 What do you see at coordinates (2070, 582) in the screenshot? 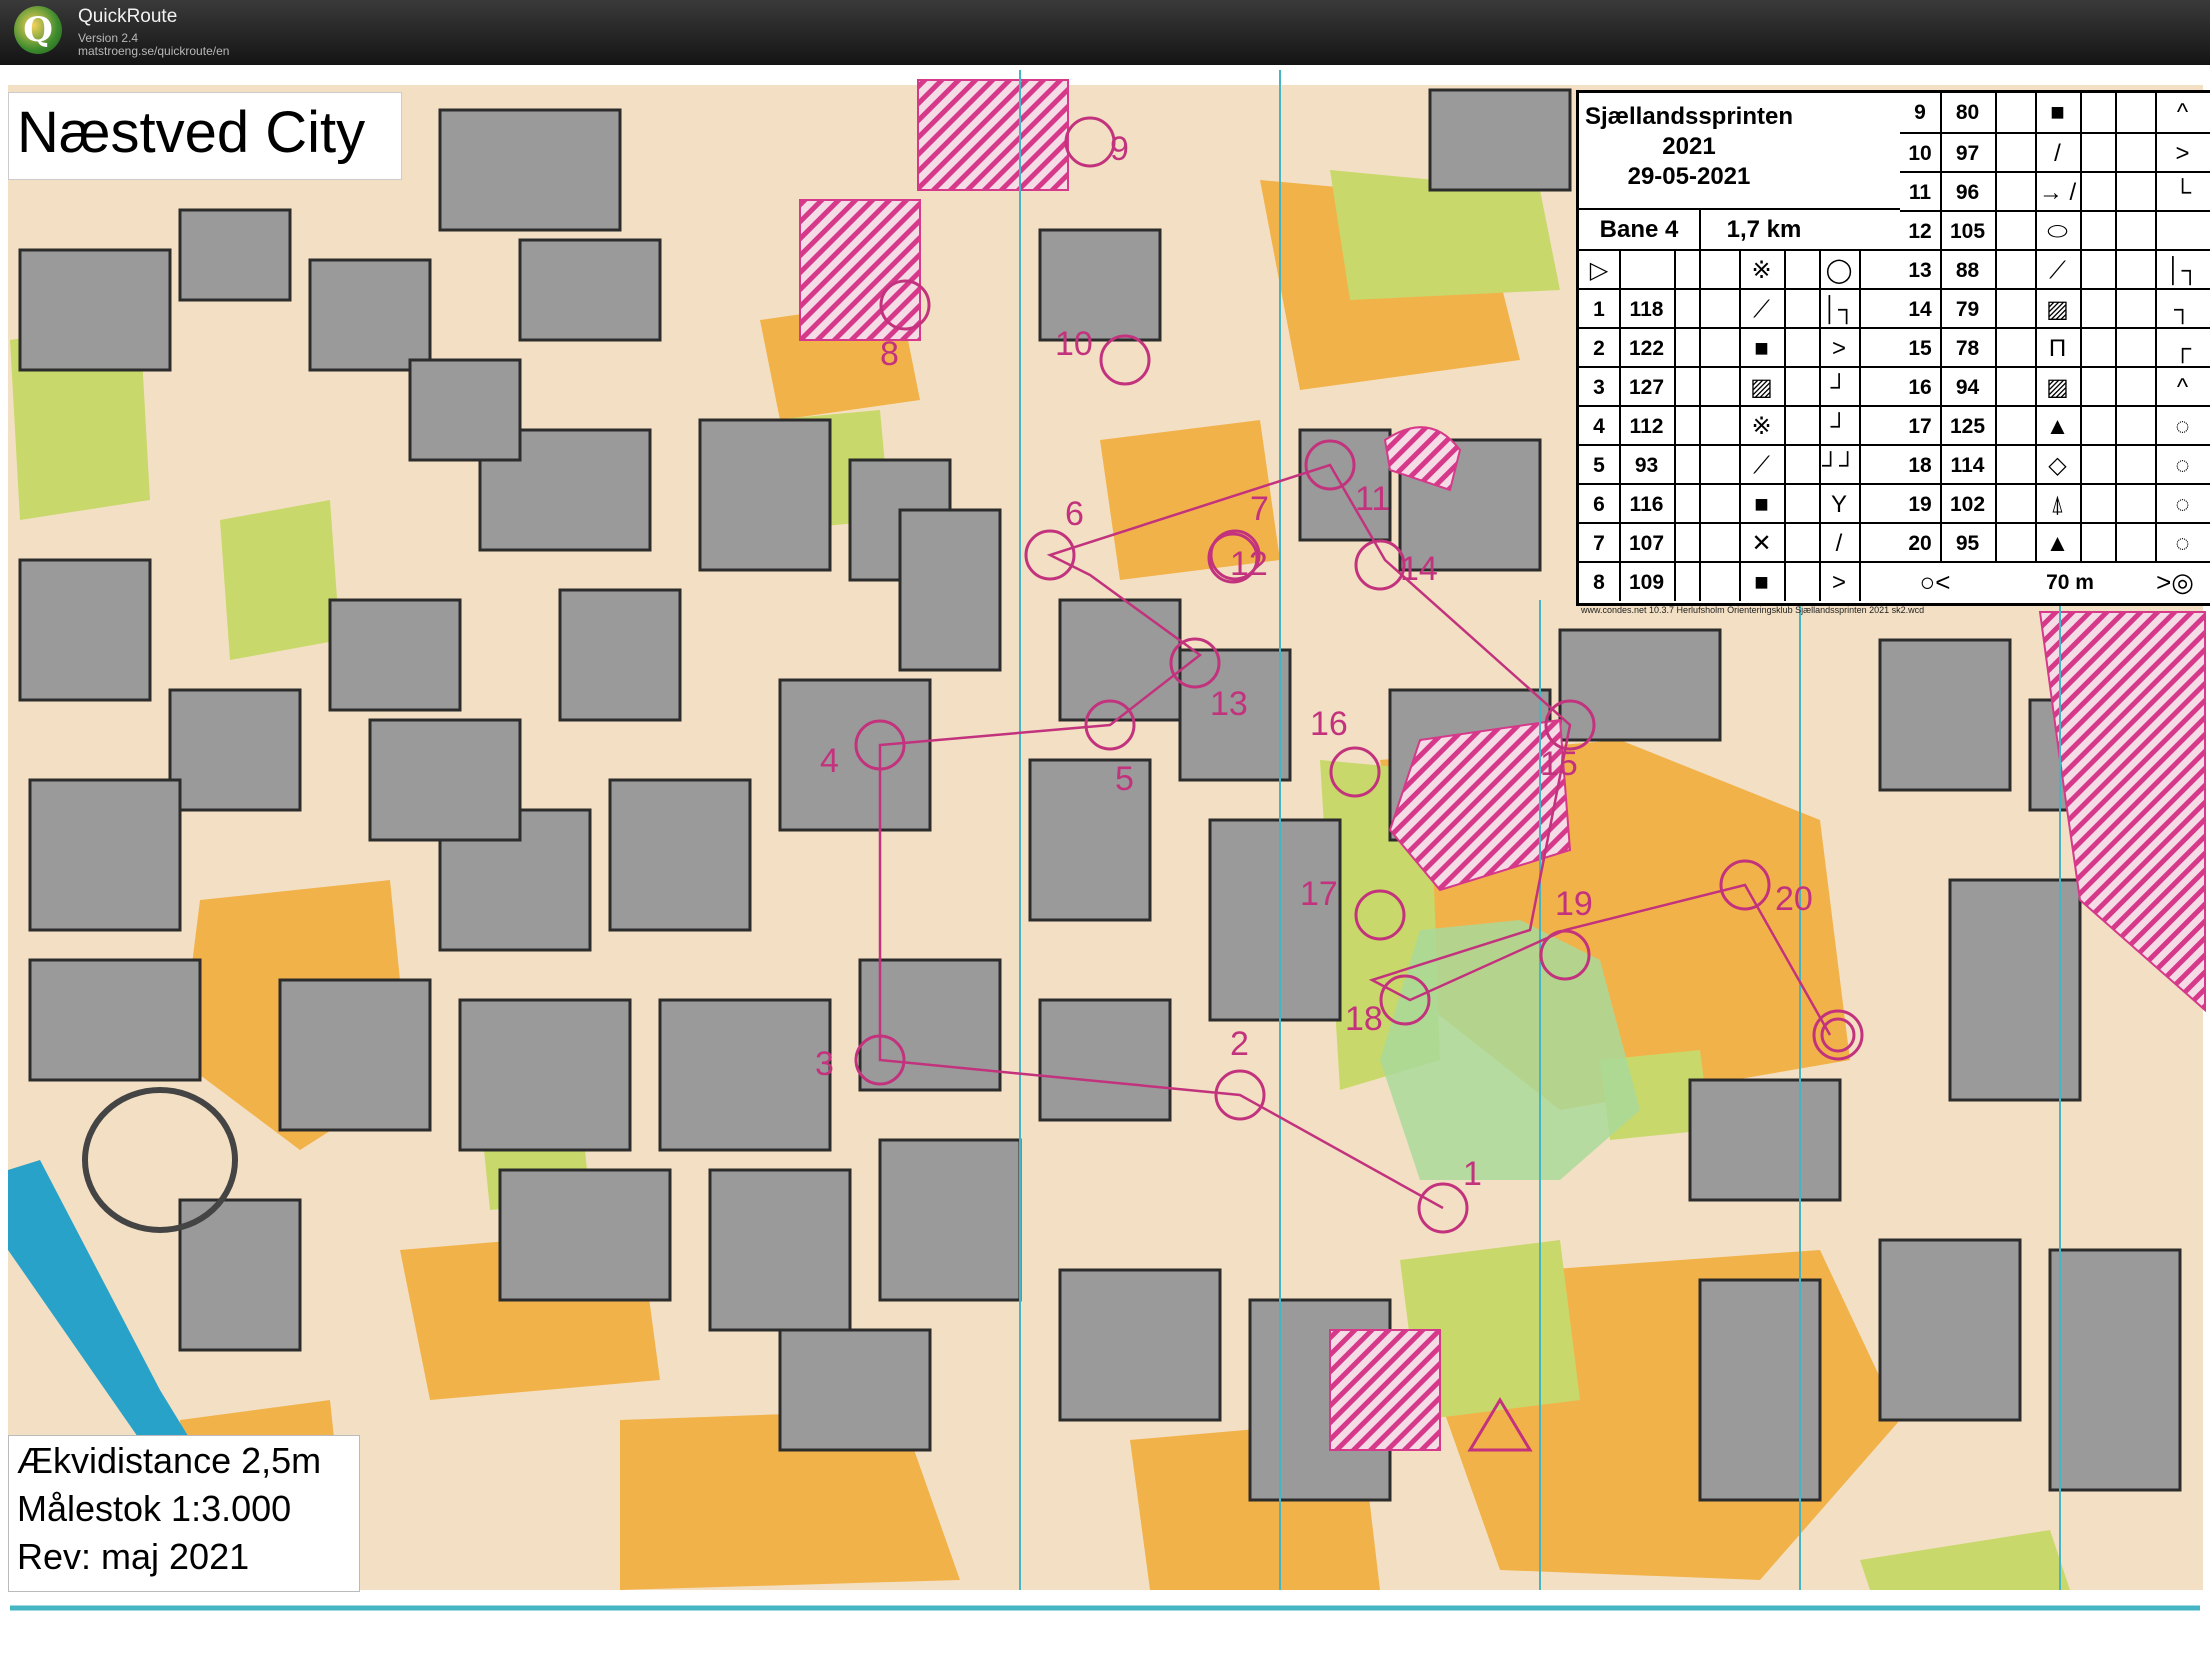
I see `finish-distance: 70 m` at bounding box center [2070, 582].